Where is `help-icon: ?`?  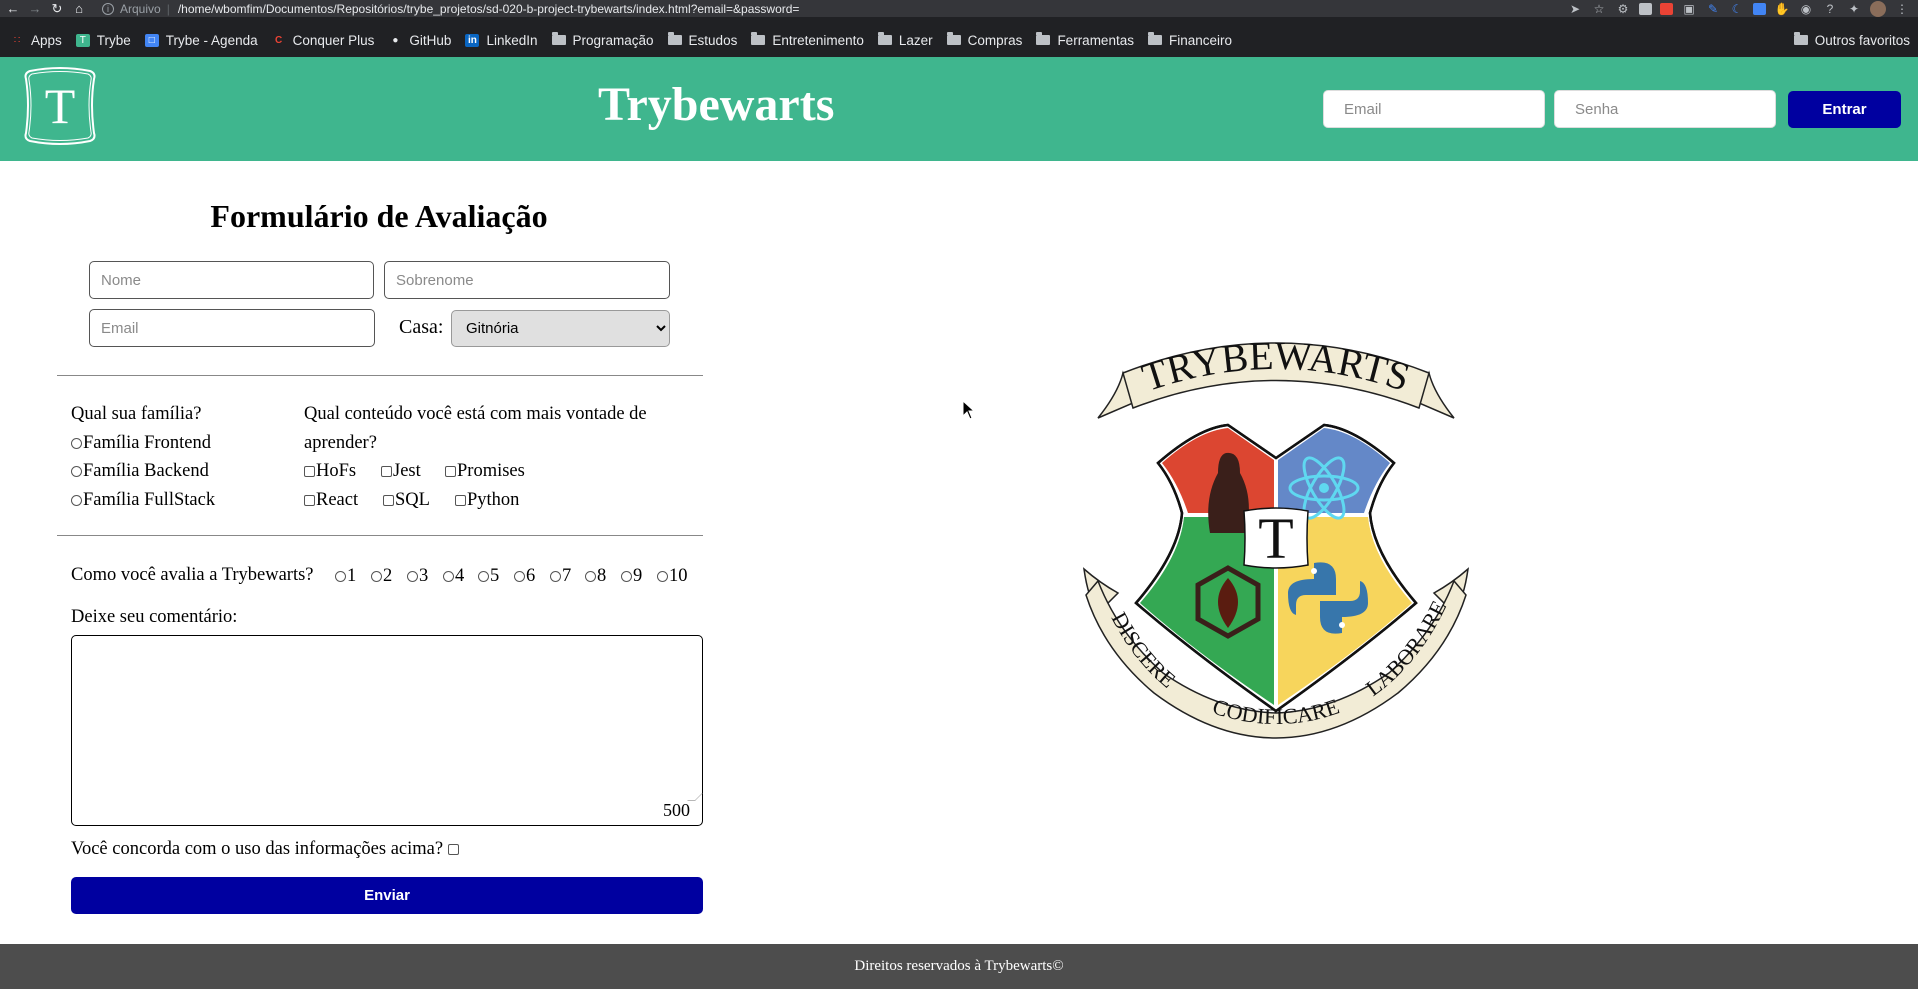 help-icon: ? is located at coordinates (1830, 9).